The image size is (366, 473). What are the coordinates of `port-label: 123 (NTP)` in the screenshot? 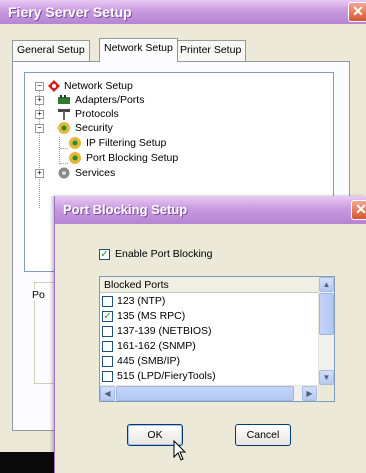 It's located at (141, 301).